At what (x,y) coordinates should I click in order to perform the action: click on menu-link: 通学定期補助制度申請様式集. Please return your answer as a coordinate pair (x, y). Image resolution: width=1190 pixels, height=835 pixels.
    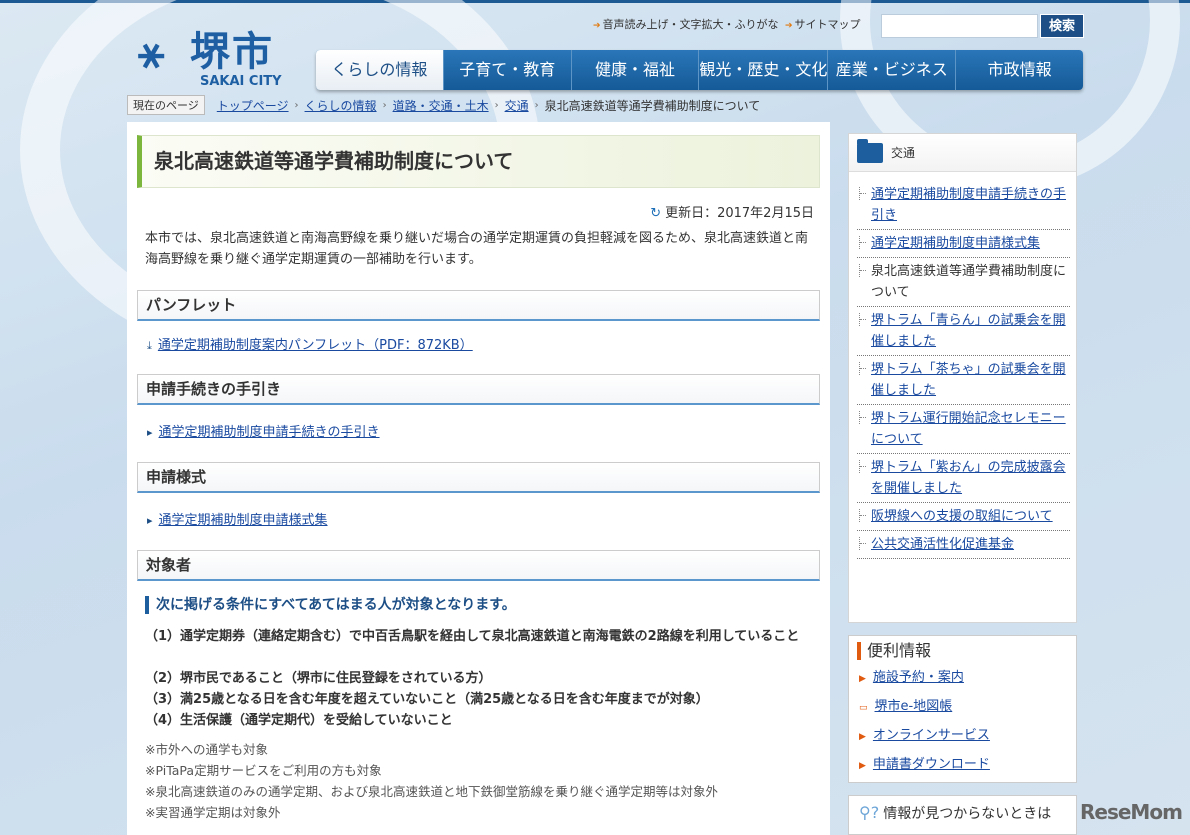
    Looking at the image, I should click on (955, 243).